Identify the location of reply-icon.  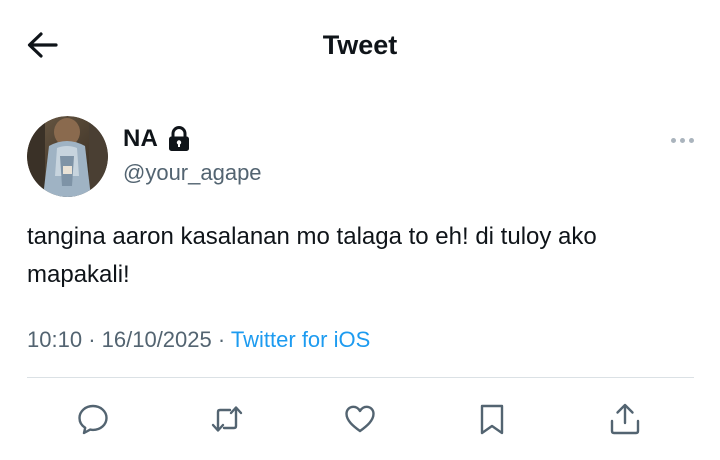
(93, 419).